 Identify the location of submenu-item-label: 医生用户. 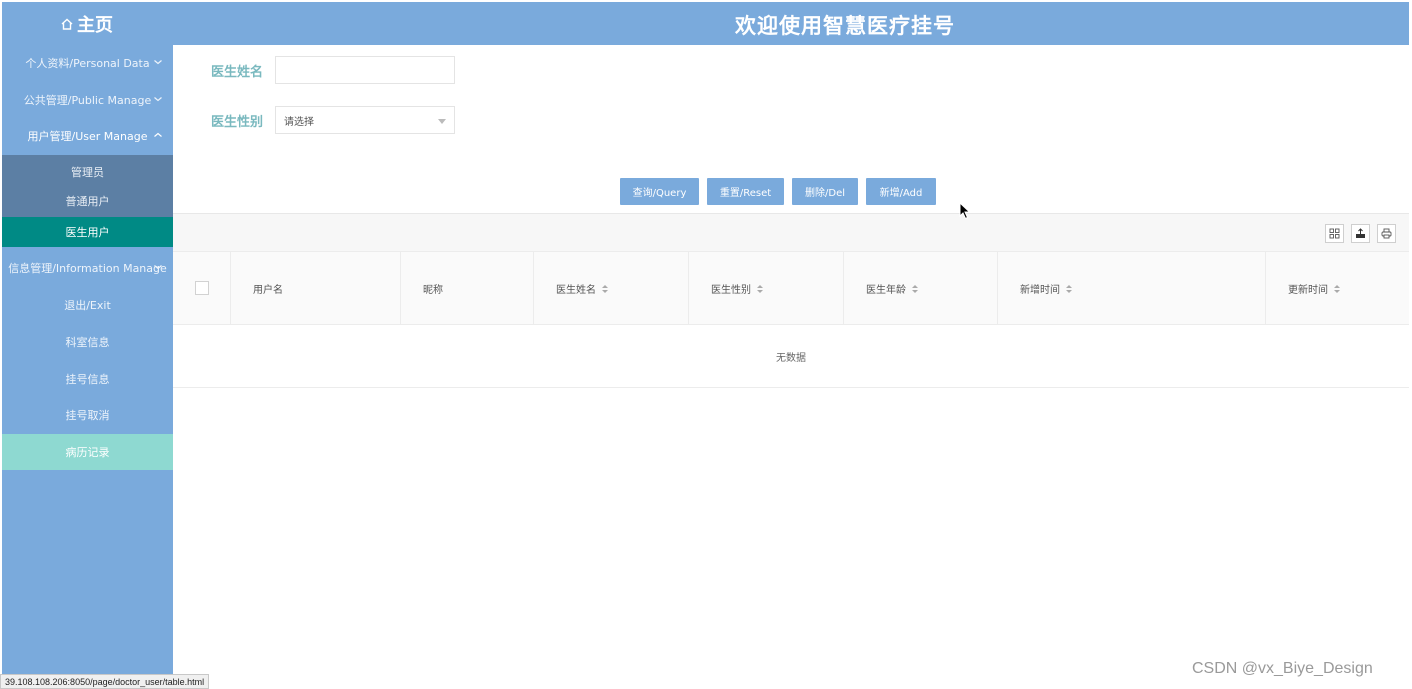
(87, 232).